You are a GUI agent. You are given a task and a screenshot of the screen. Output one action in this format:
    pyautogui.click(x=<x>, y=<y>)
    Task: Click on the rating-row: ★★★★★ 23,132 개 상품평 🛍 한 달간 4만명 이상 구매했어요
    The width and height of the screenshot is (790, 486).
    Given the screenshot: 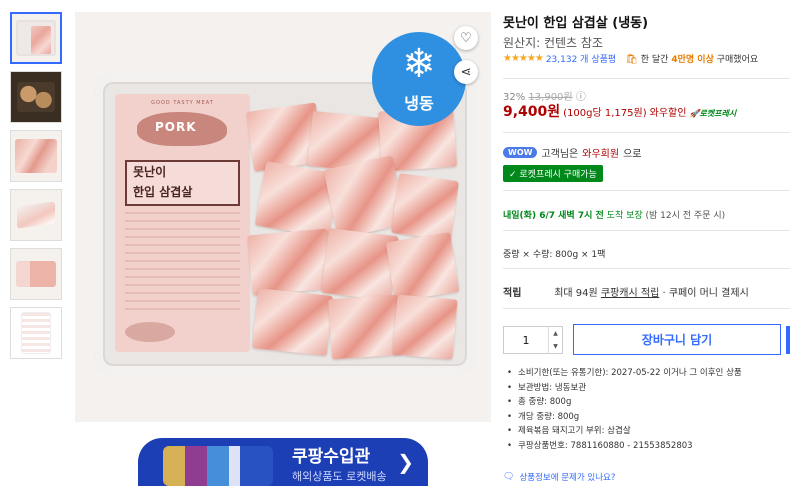 What is the action you would take?
    pyautogui.click(x=630, y=58)
    